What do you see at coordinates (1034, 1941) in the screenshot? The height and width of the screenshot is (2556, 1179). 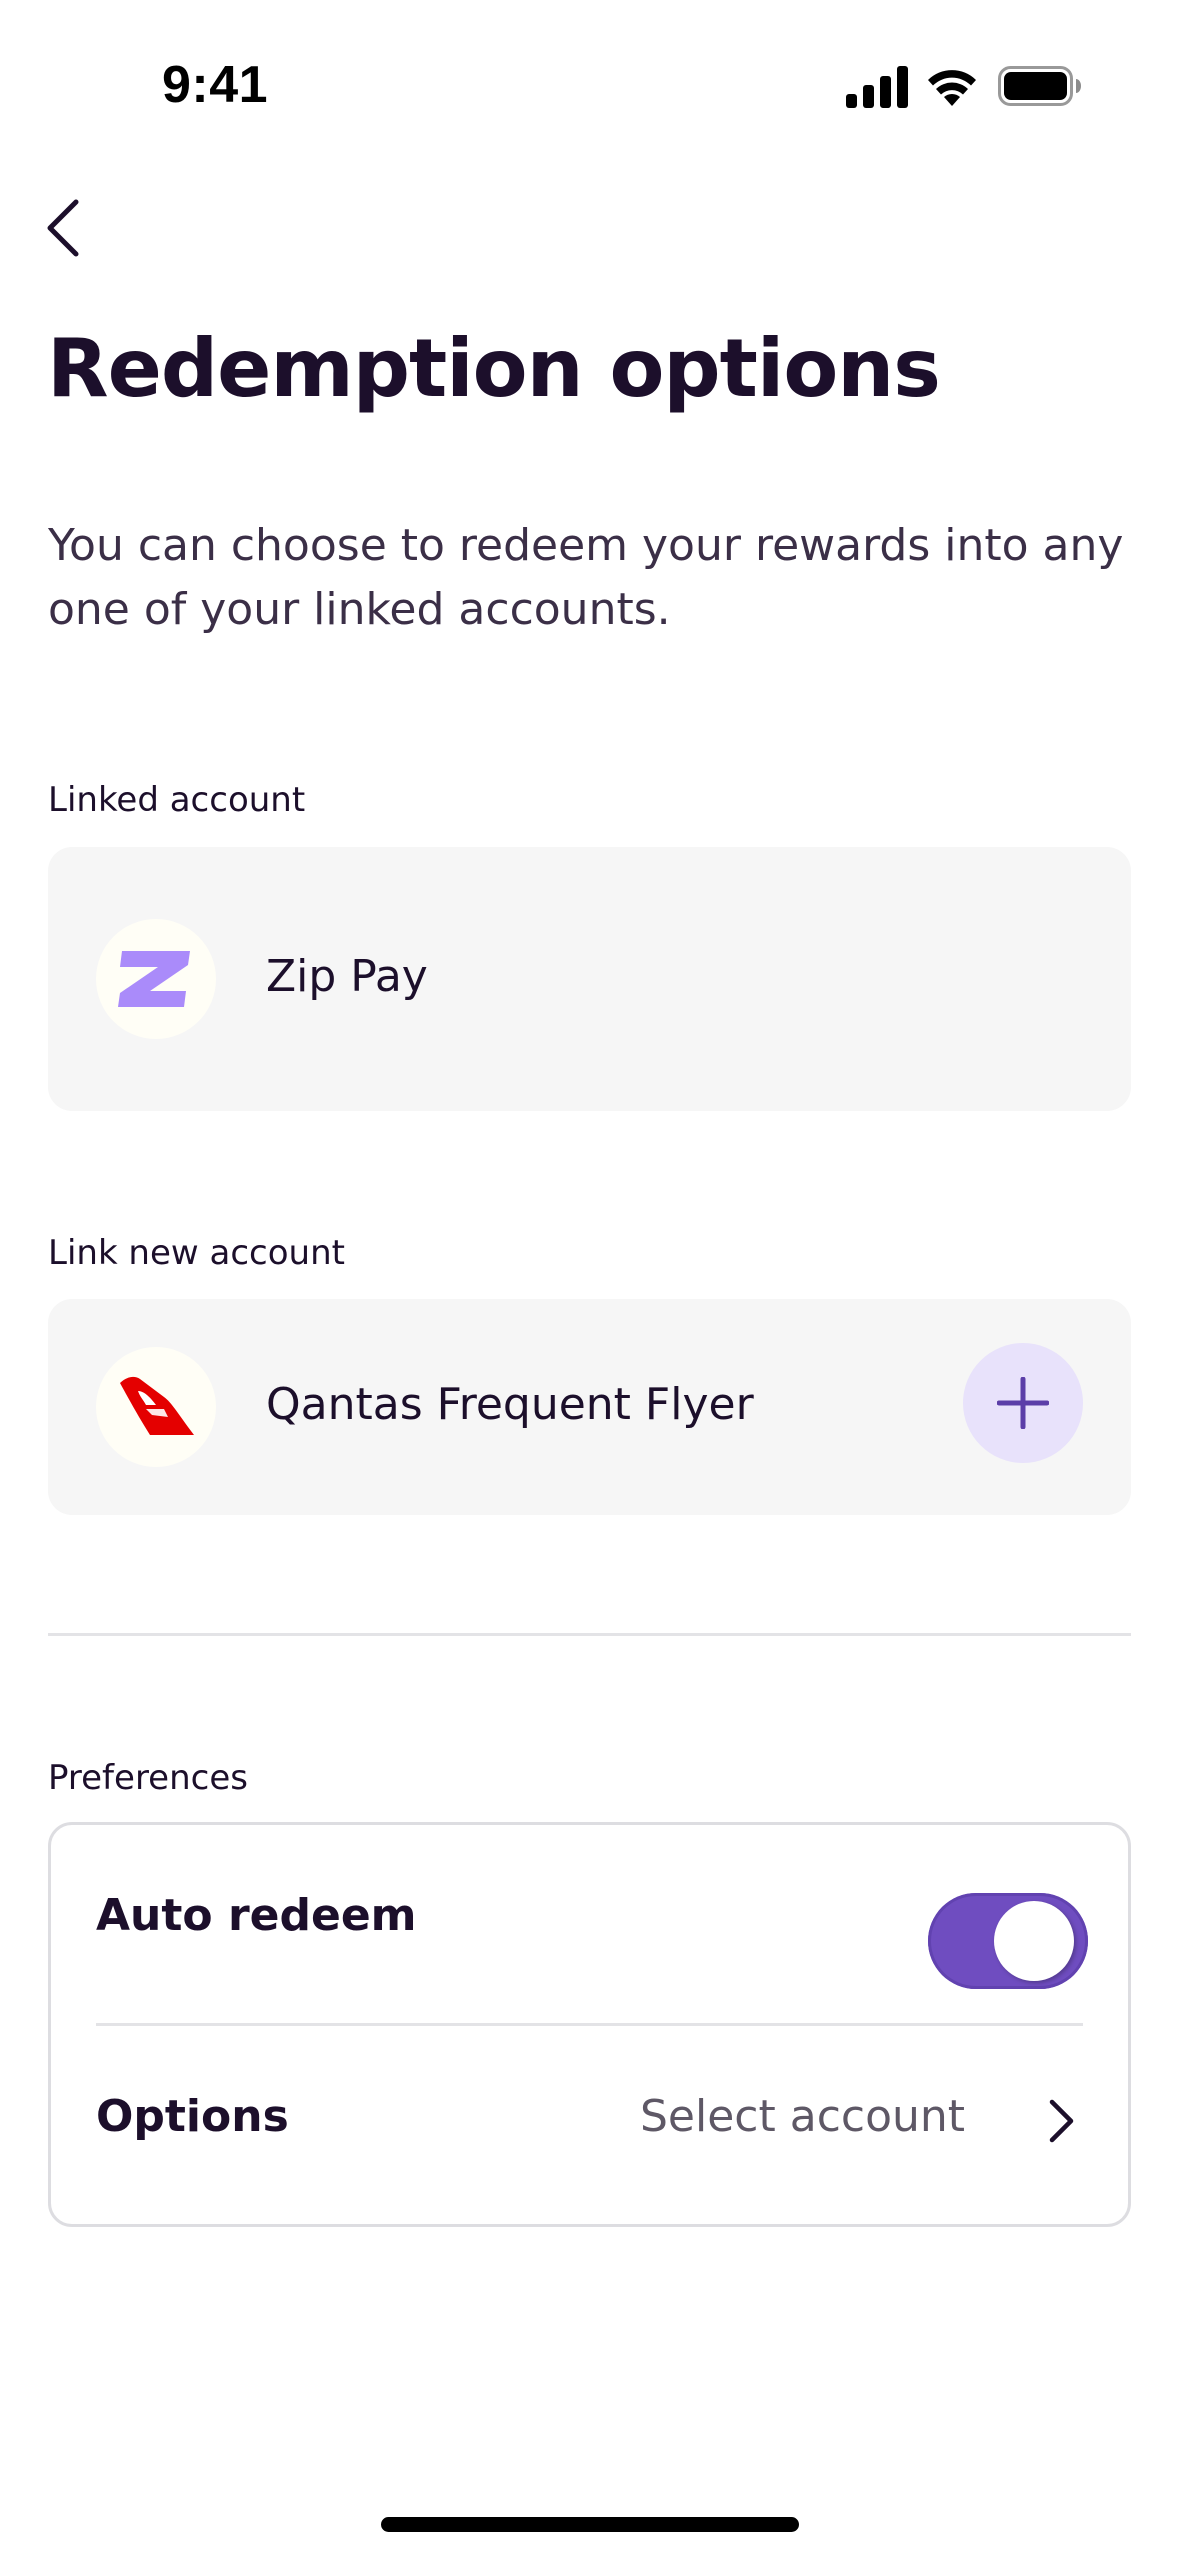 I see `toggle-knob` at bounding box center [1034, 1941].